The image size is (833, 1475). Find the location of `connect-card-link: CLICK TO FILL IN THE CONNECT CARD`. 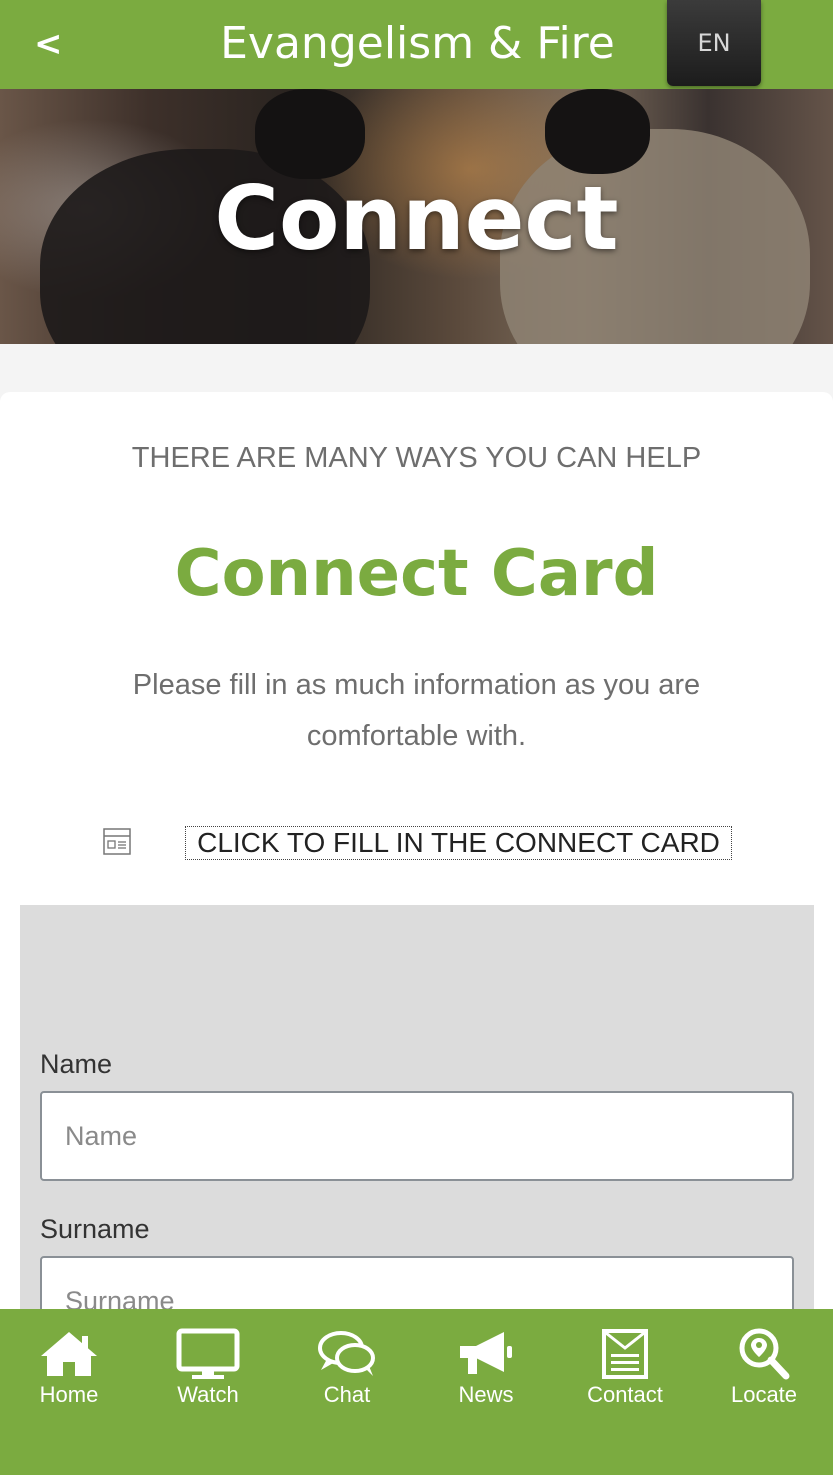

connect-card-link: CLICK TO FILL IN THE CONNECT CARD is located at coordinates (458, 843).